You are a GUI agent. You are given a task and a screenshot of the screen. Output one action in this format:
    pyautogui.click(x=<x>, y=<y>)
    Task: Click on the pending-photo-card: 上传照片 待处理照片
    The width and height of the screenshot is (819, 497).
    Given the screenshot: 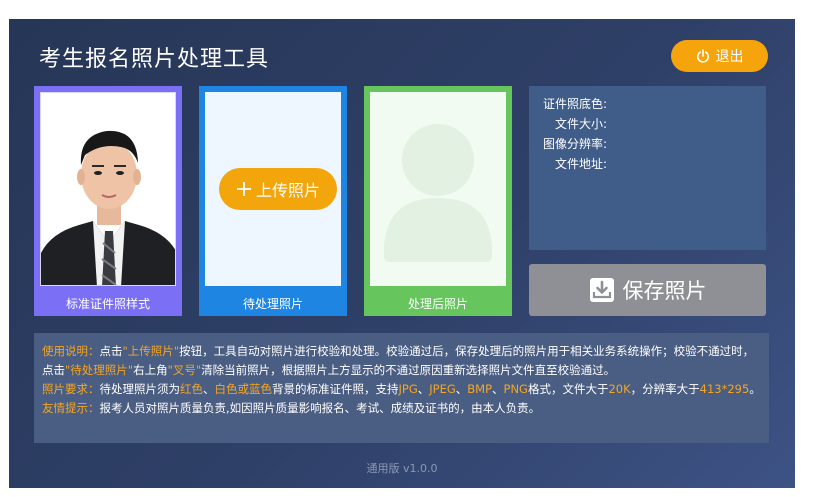 What is the action you would take?
    pyautogui.click(x=273, y=201)
    